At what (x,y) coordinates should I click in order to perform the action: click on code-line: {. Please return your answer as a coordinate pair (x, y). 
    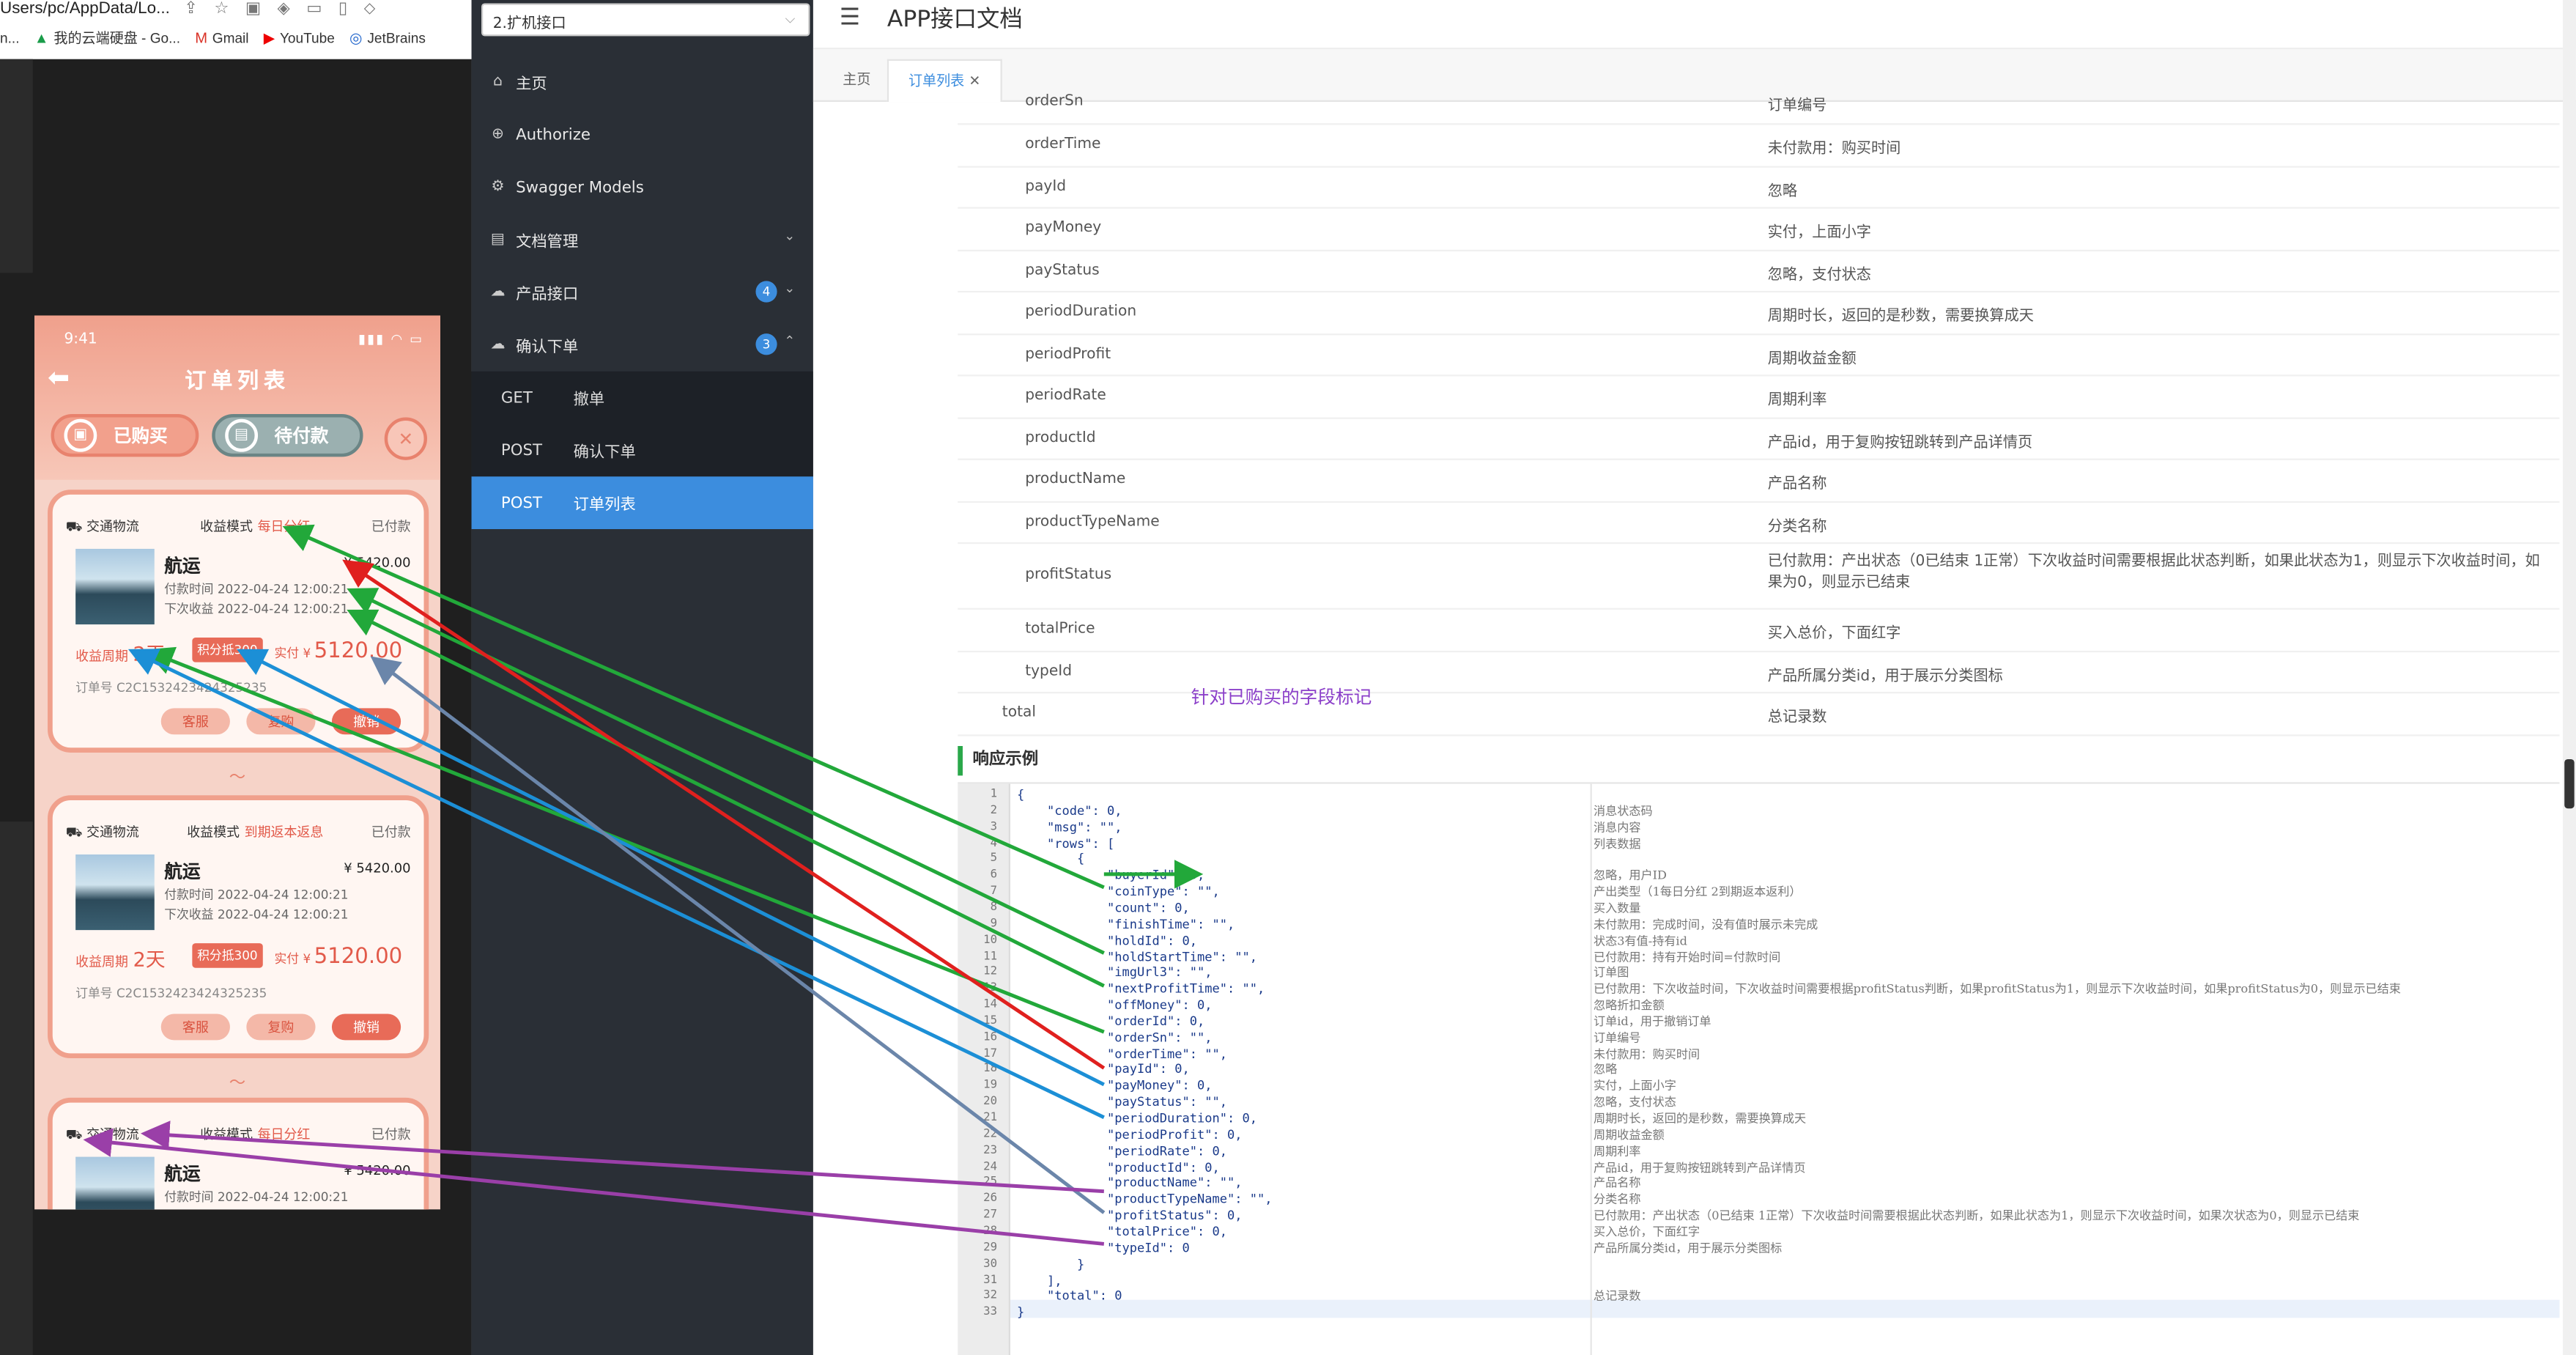
    Looking at the image, I should click on (1020, 794).